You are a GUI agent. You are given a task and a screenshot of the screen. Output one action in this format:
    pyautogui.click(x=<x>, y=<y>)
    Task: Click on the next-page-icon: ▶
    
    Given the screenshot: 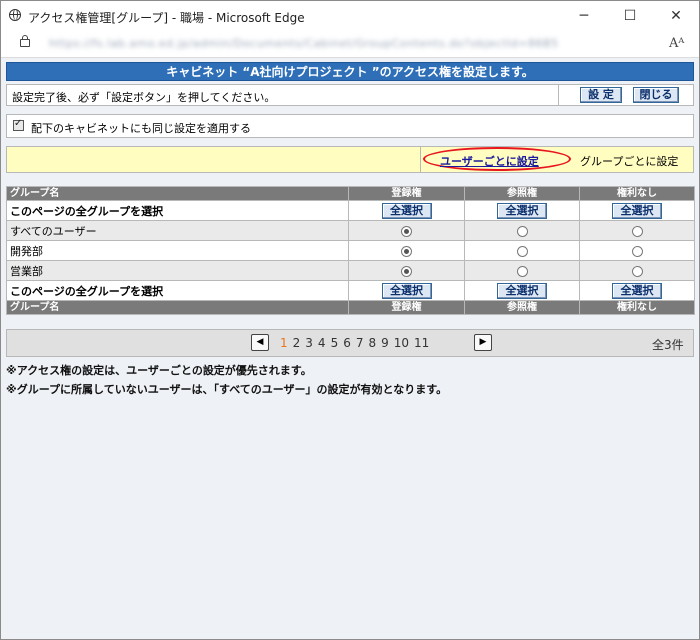 What is the action you would take?
    pyautogui.click(x=483, y=342)
    